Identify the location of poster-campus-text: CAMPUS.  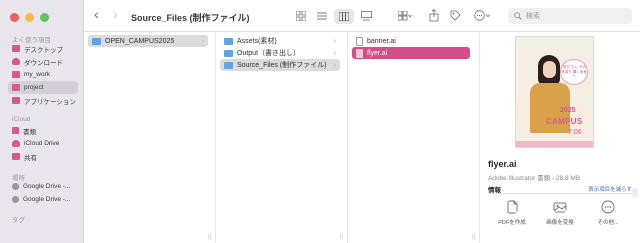
(564, 121).